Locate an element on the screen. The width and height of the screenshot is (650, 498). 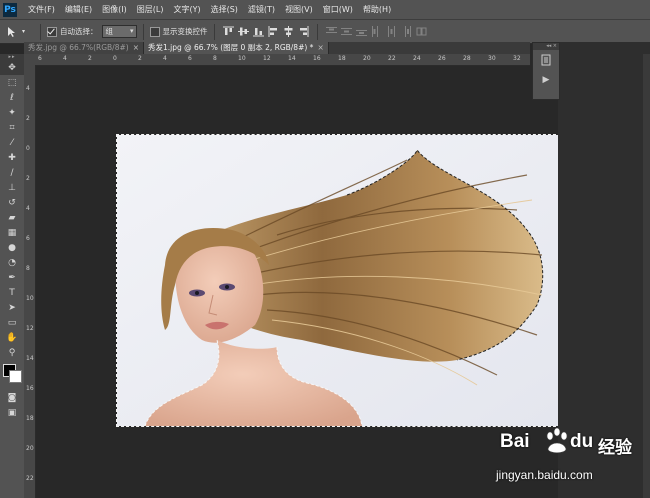
shape-tool-icon: ▭ is located at coordinates (12, 322).